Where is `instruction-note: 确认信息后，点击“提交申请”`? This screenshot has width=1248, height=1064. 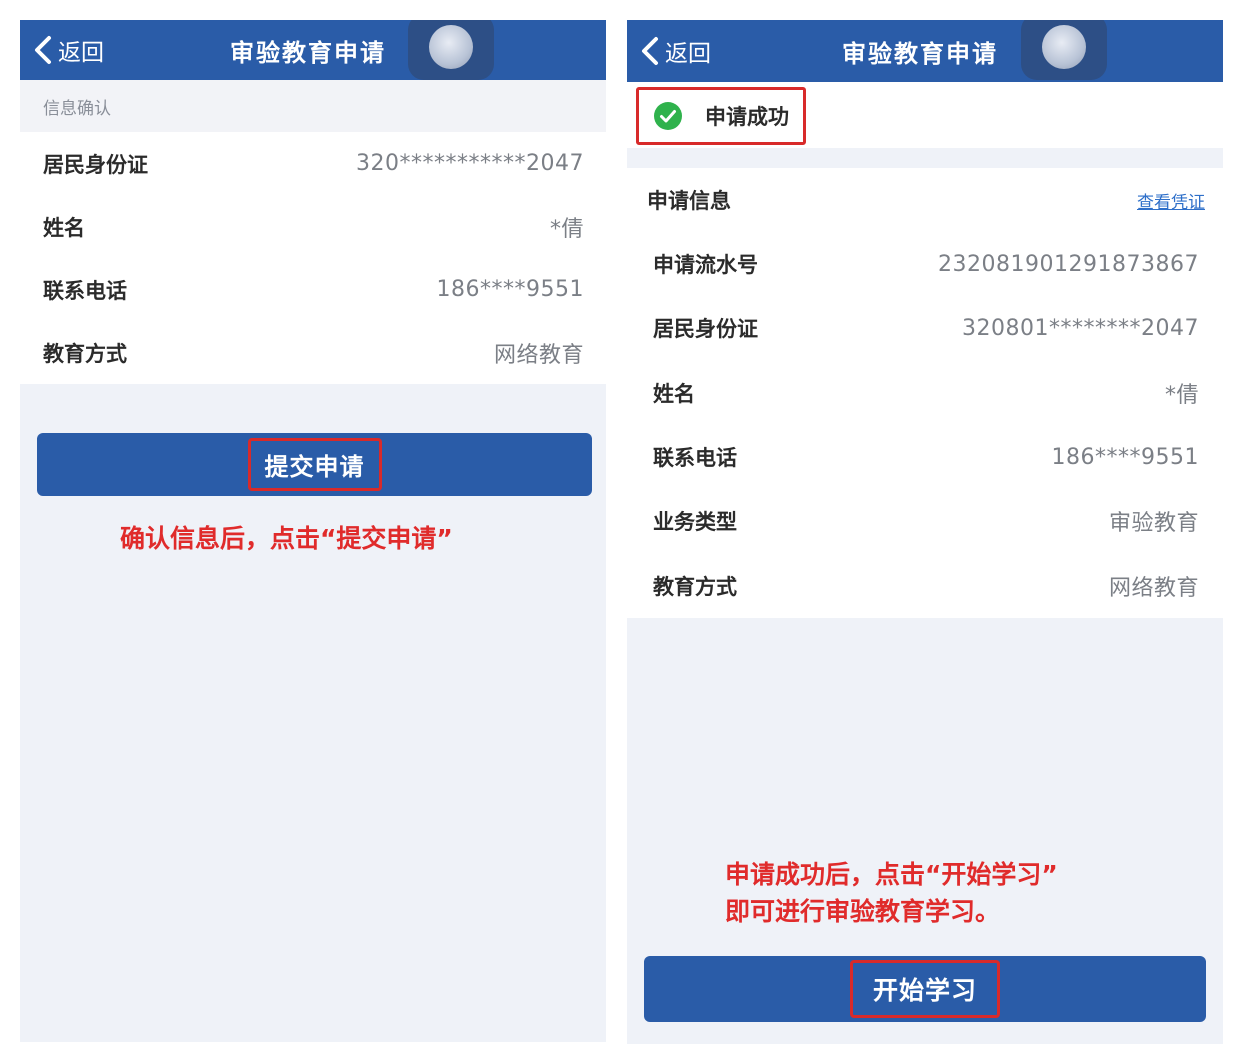
instruction-note: 确认信息后，点击“提交申请” is located at coordinates (286, 538).